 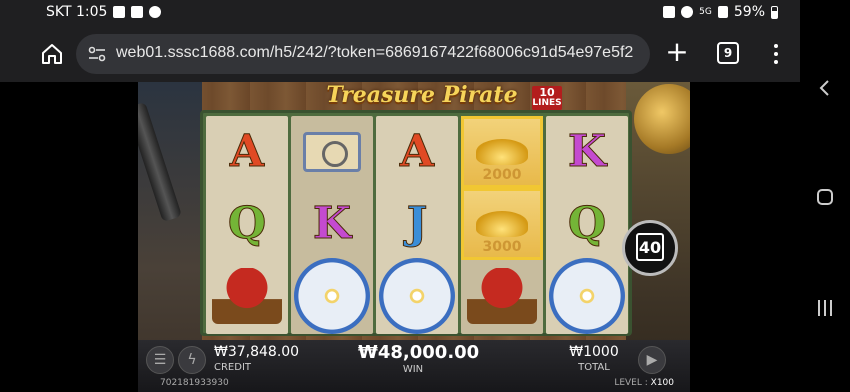 I want to click on treasure-map-icon, so click(x=332, y=152).